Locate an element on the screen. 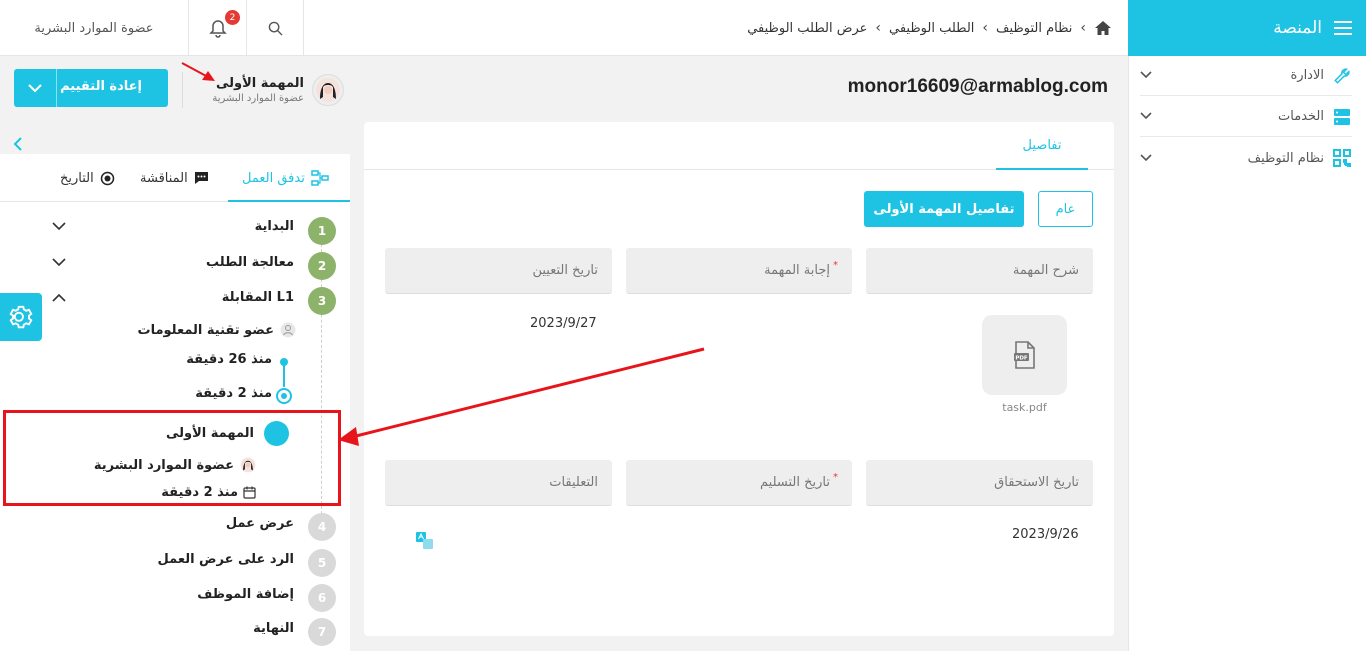 Image resolution: width=1366 pixels, height=651 pixels. attachment-name: task.pdf is located at coordinates (1024, 407).